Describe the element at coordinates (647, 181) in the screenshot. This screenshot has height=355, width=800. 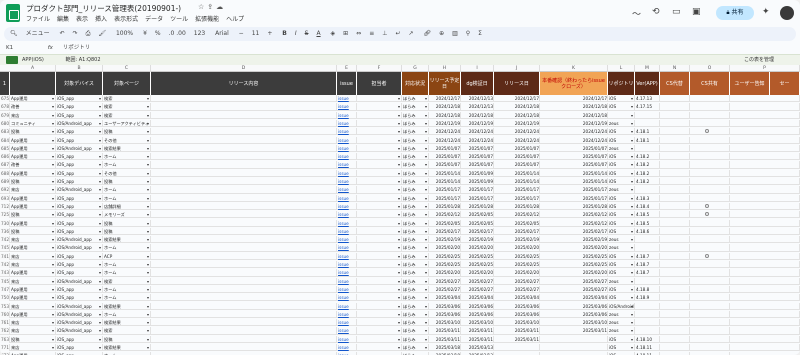
I see `cell-m: 4.18.2` at that location.